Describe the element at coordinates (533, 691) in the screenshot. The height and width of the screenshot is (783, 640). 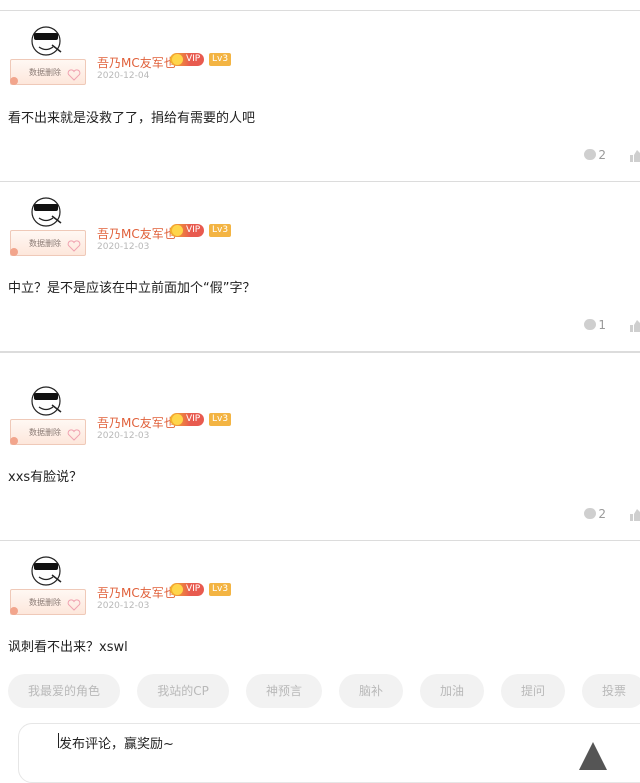
I see `tag-question: 提问` at that location.